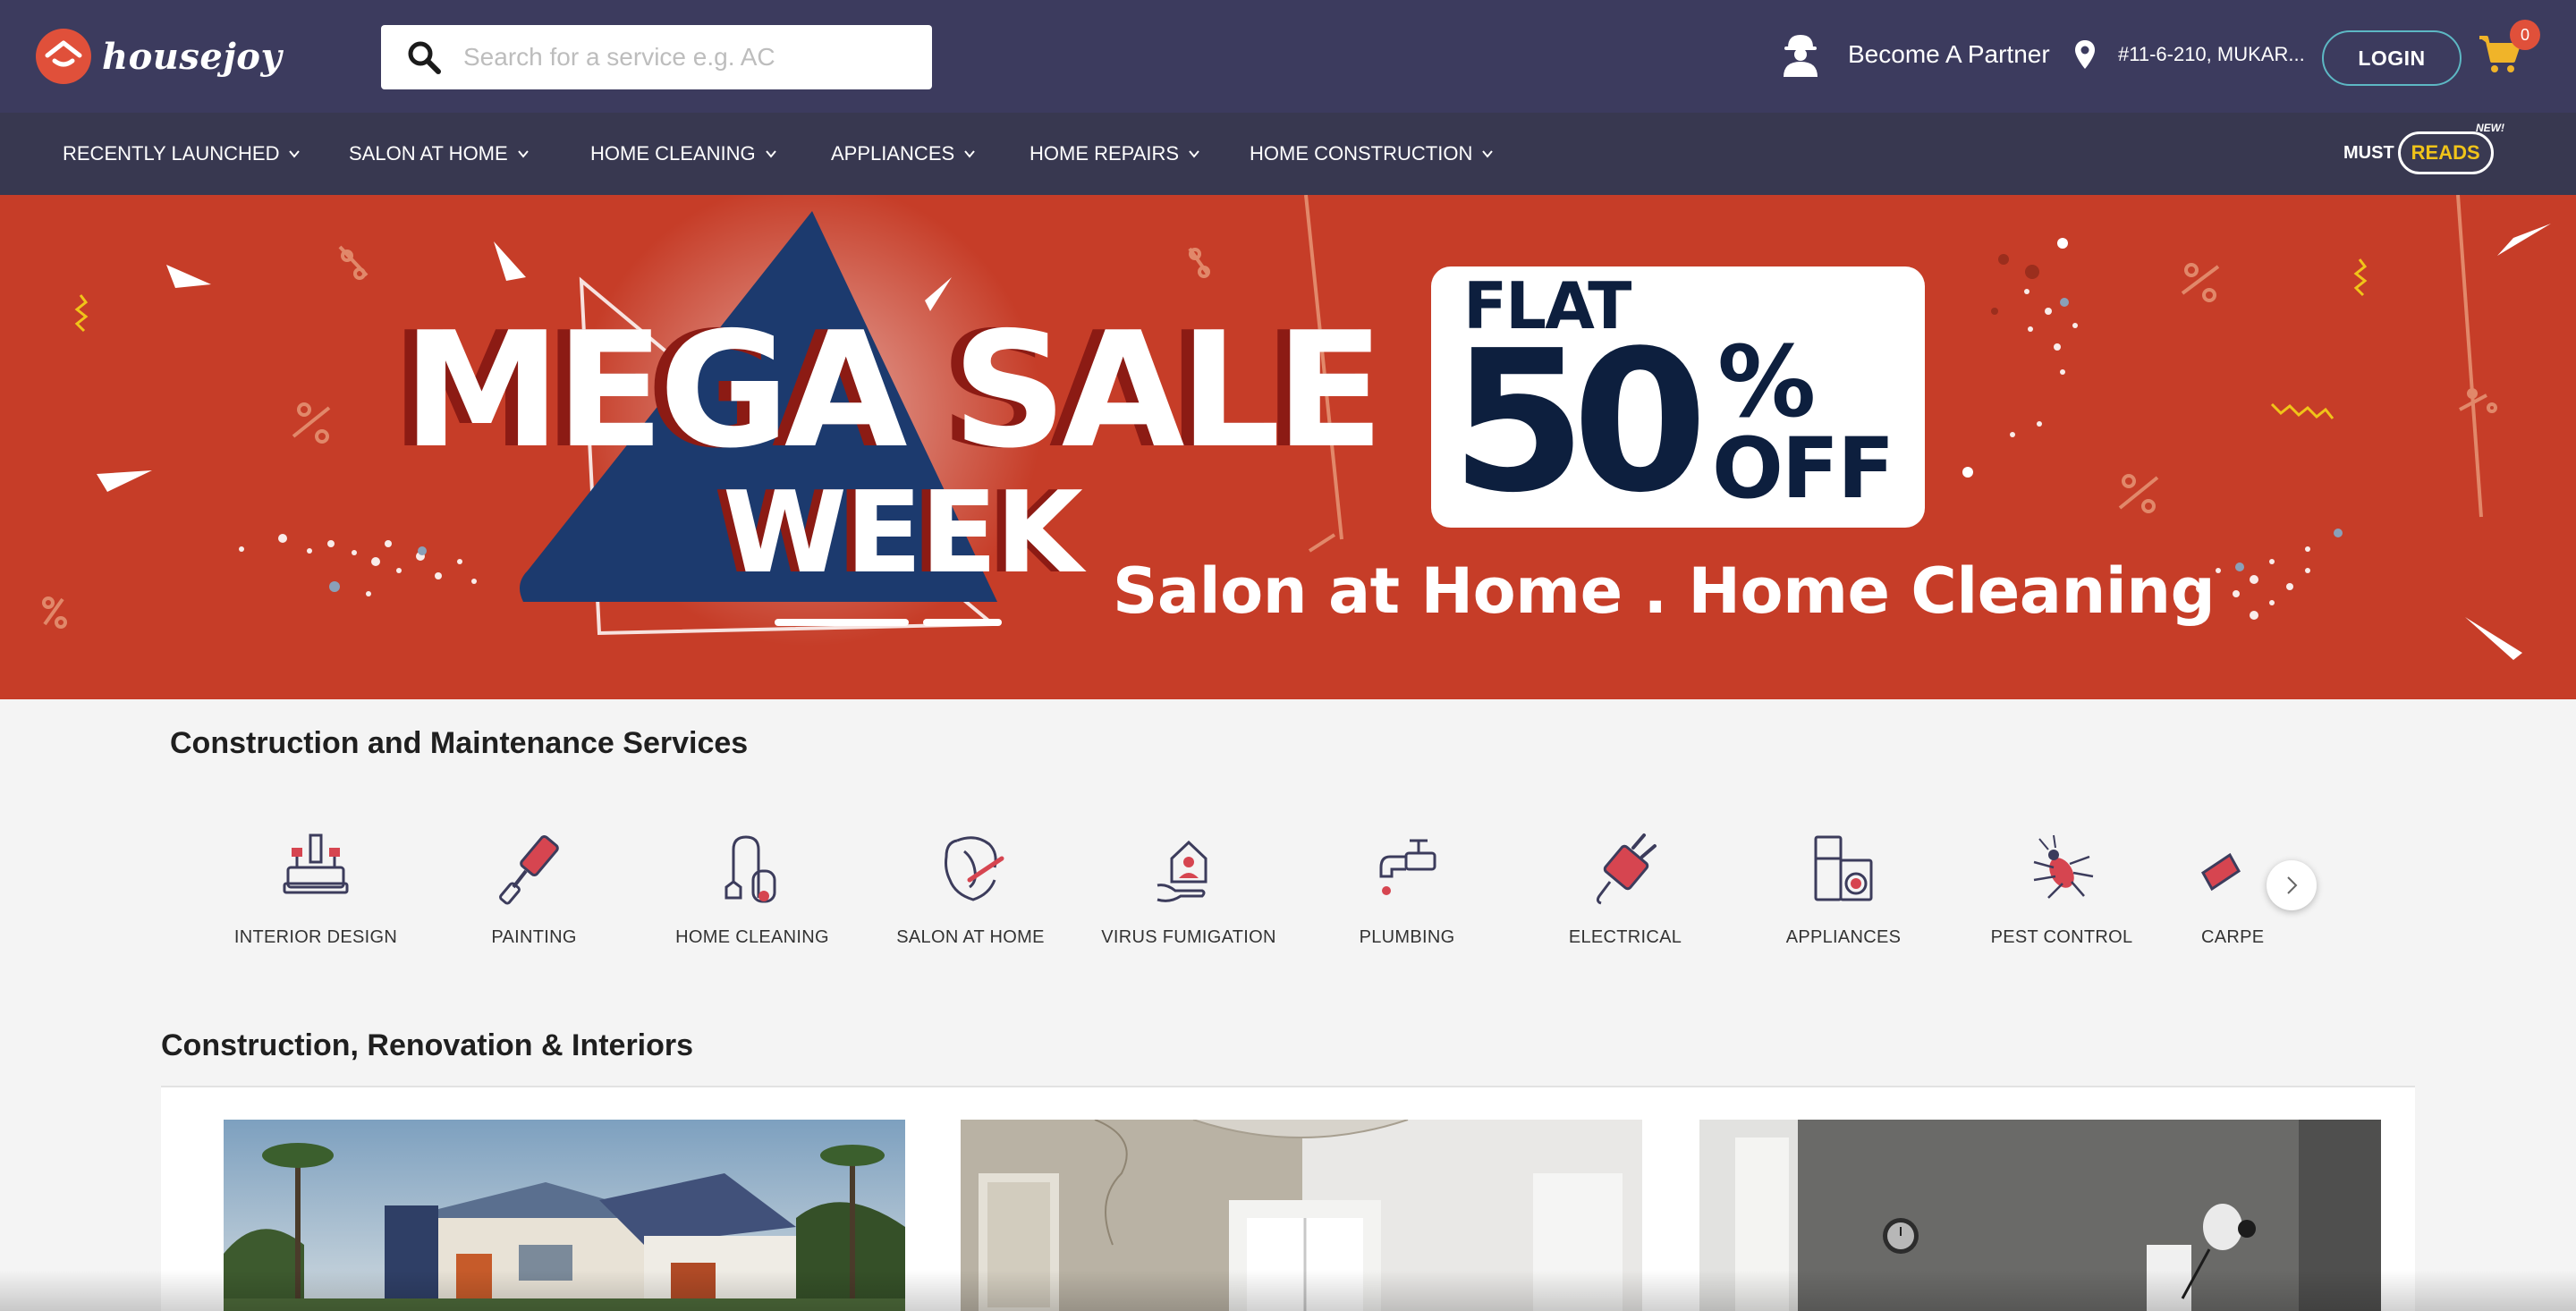 The height and width of the screenshot is (1311, 2576). What do you see at coordinates (1105, 153) in the screenshot?
I see `nav-label: HOME REPAIRS` at bounding box center [1105, 153].